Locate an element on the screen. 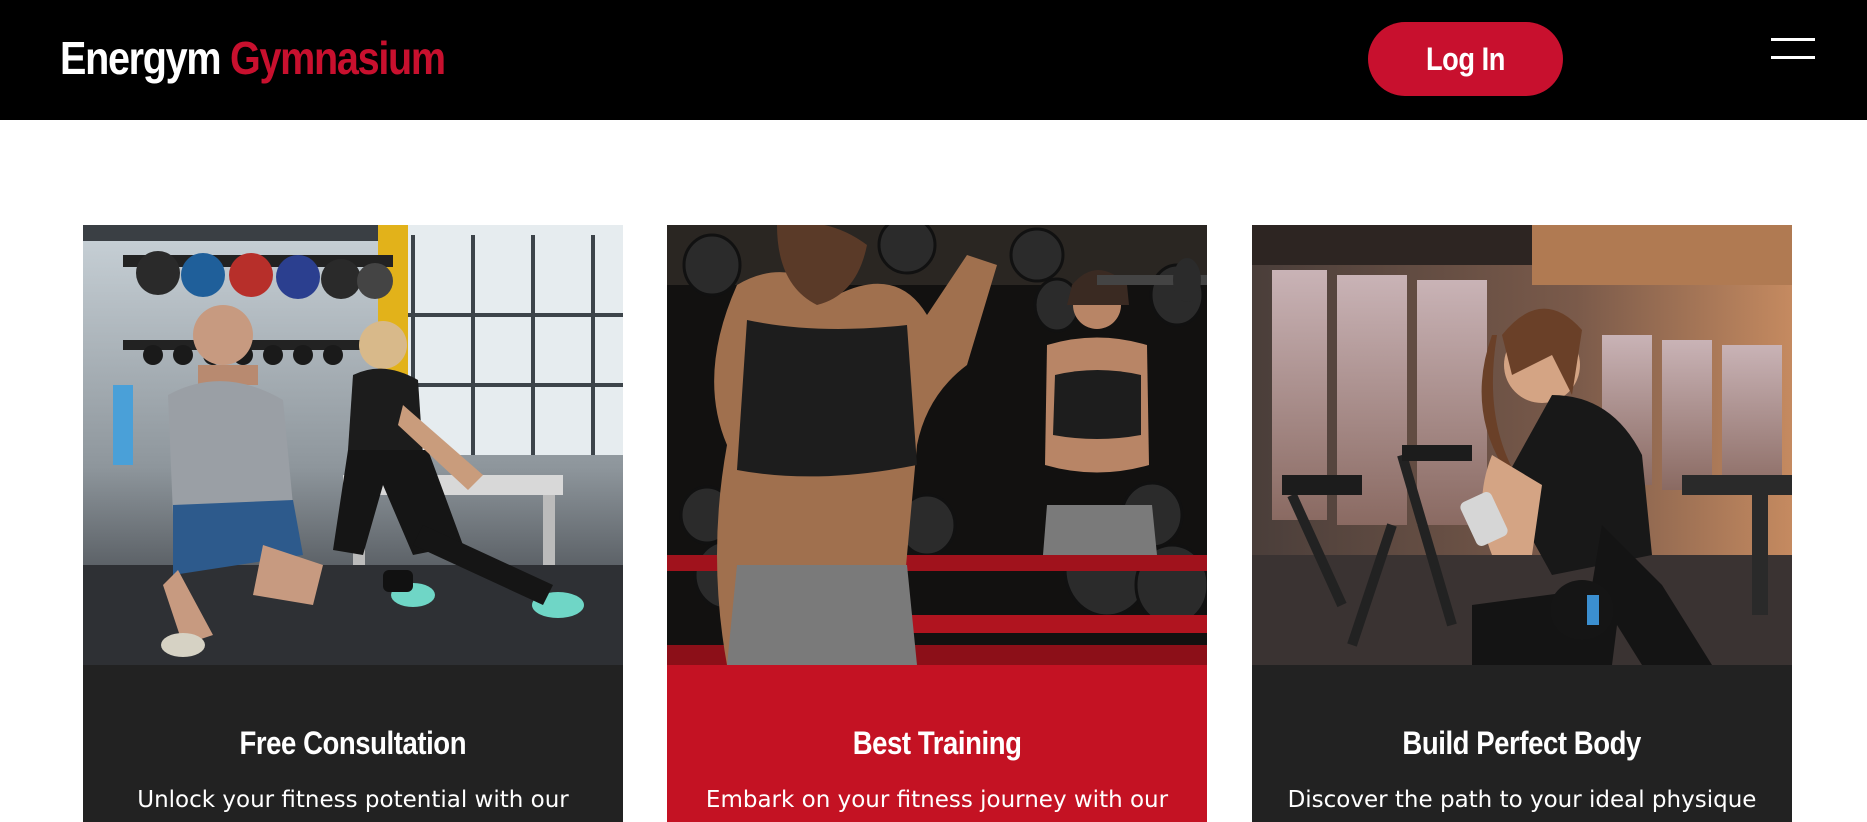  brand-name-primary: Energym is located at coordinates (141, 58).